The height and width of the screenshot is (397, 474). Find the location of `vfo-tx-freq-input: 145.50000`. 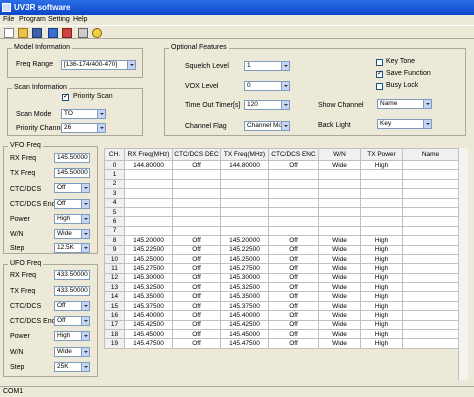

vfo-tx-freq-input: 145.50000 is located at coordinates (72, 173).